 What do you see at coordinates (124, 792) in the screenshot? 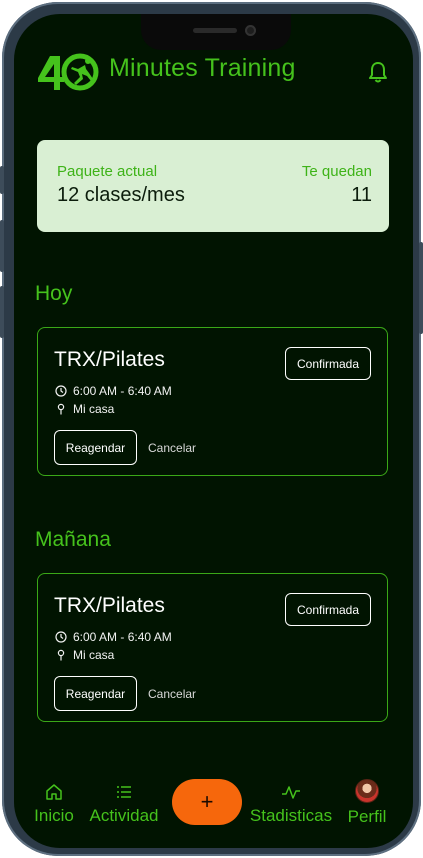
I see `list-icon` at bounding box center [124, 792].